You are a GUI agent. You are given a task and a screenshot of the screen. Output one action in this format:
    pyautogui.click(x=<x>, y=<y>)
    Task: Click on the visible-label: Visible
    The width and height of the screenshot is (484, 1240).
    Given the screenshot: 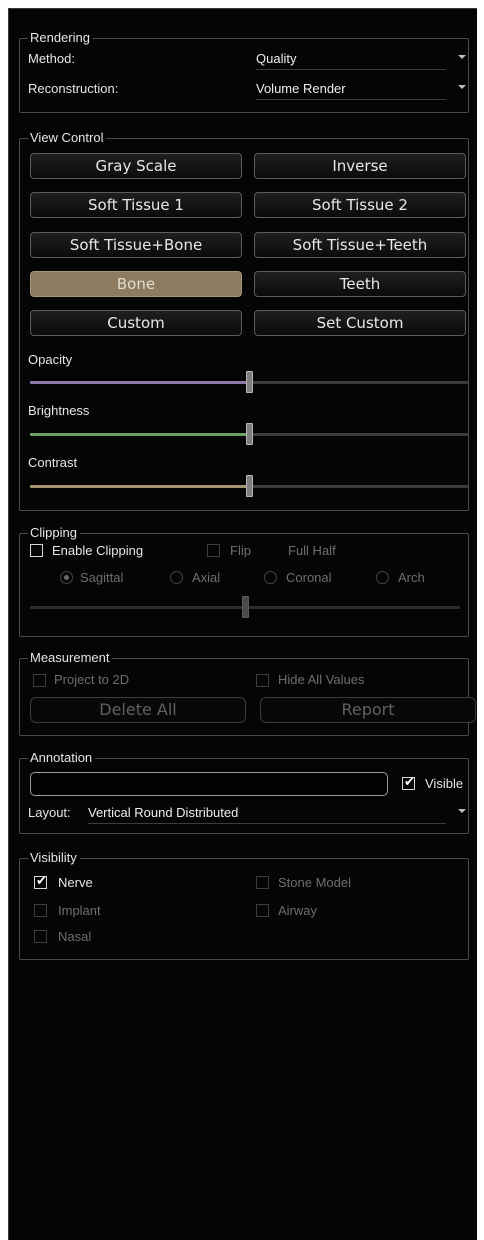 What is the action you would take?
    pyautogui.click(x=444, y=783)
    